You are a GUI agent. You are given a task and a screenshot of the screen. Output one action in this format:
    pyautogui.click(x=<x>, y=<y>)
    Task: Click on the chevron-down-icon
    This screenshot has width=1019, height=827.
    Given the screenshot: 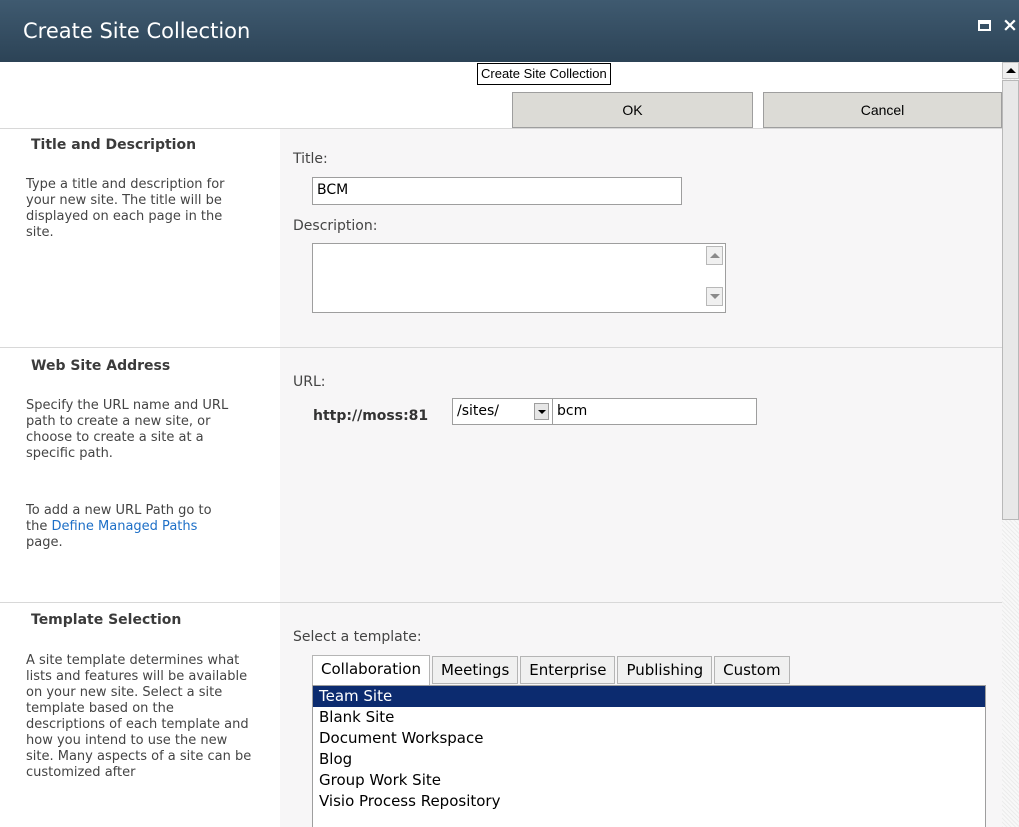 What is the action you would take?
    pyautogui.click(x=541, y=411)
    